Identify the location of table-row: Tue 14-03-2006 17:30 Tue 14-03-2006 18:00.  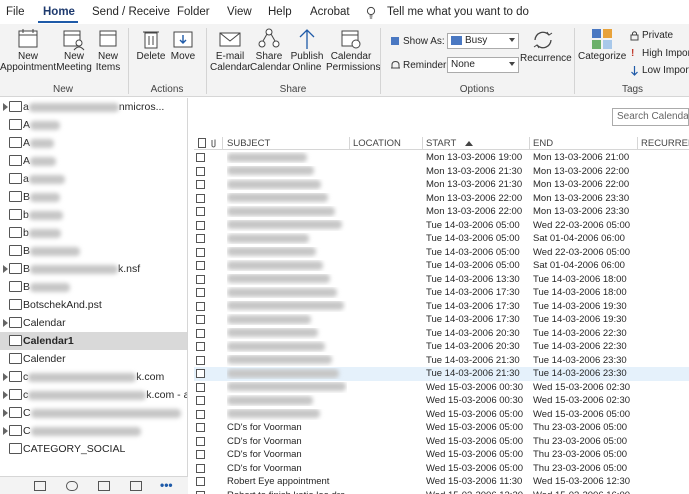
(441, 293).